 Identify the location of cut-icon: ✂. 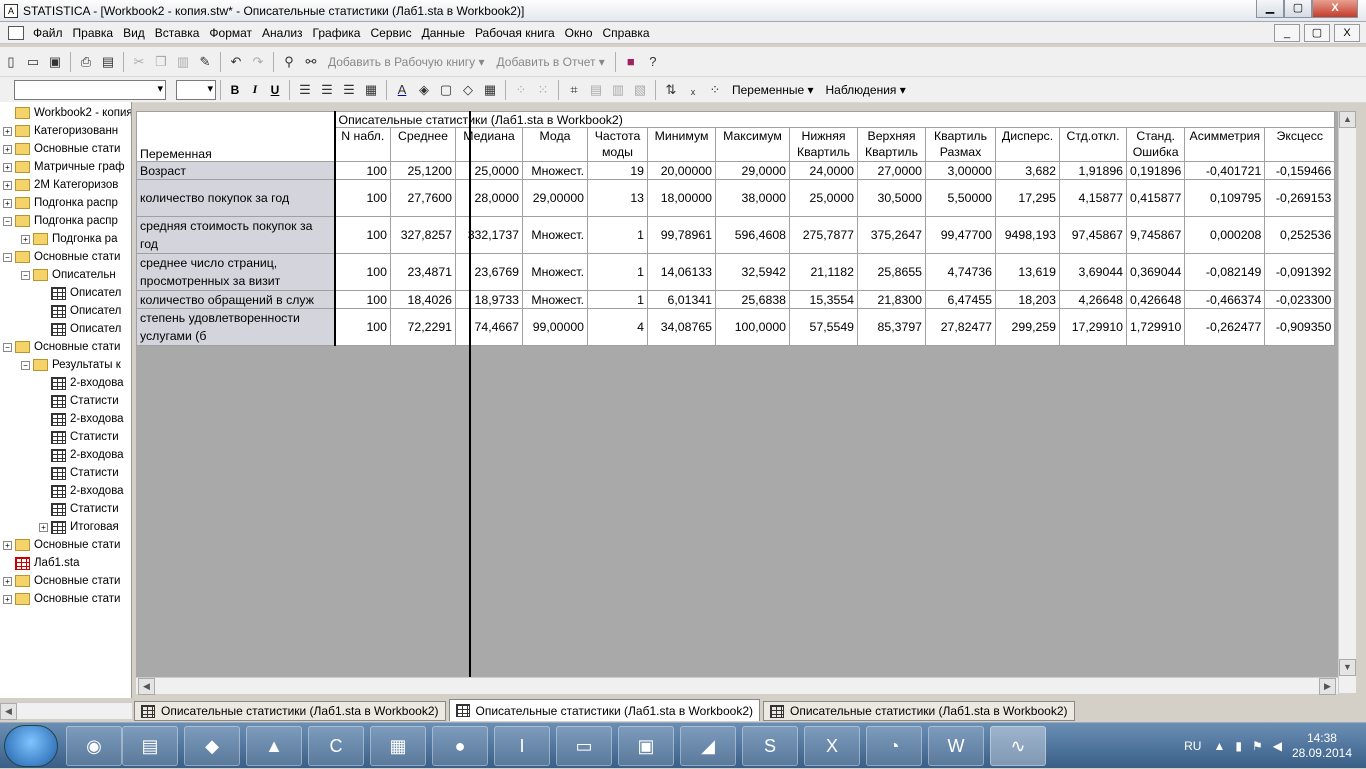
(139, 62).